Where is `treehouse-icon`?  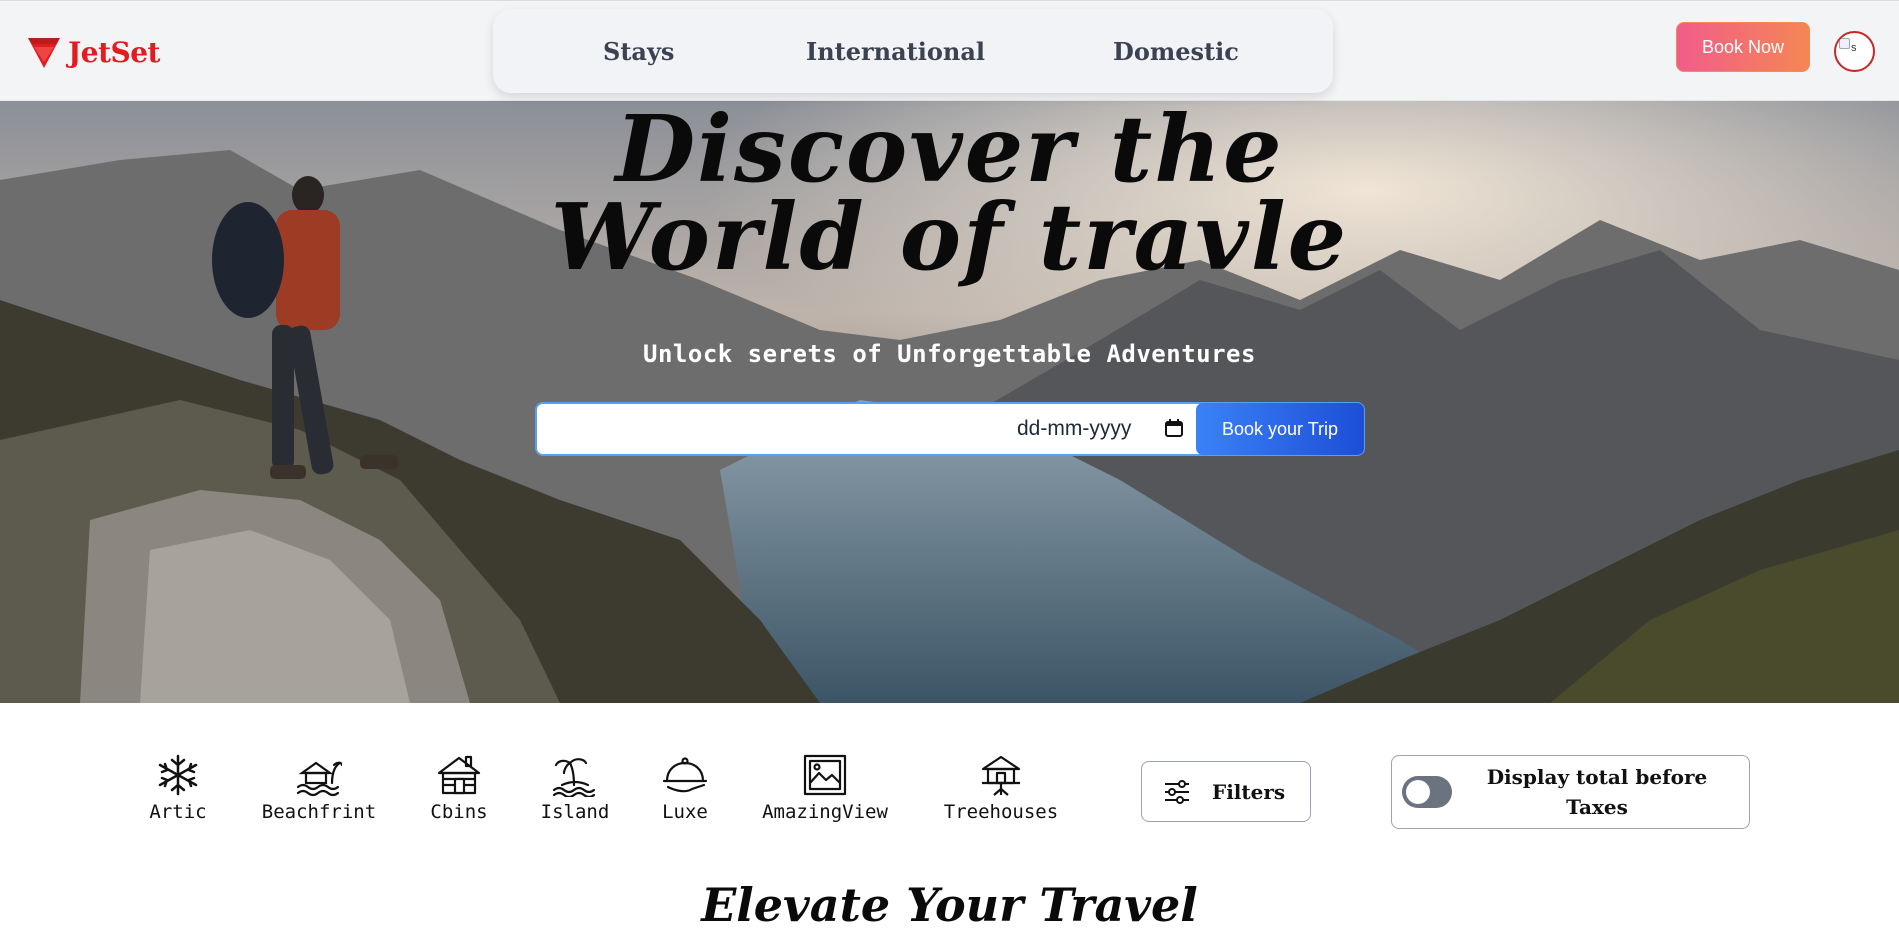
treehouse-icon is located at coordinates (1001, 775).